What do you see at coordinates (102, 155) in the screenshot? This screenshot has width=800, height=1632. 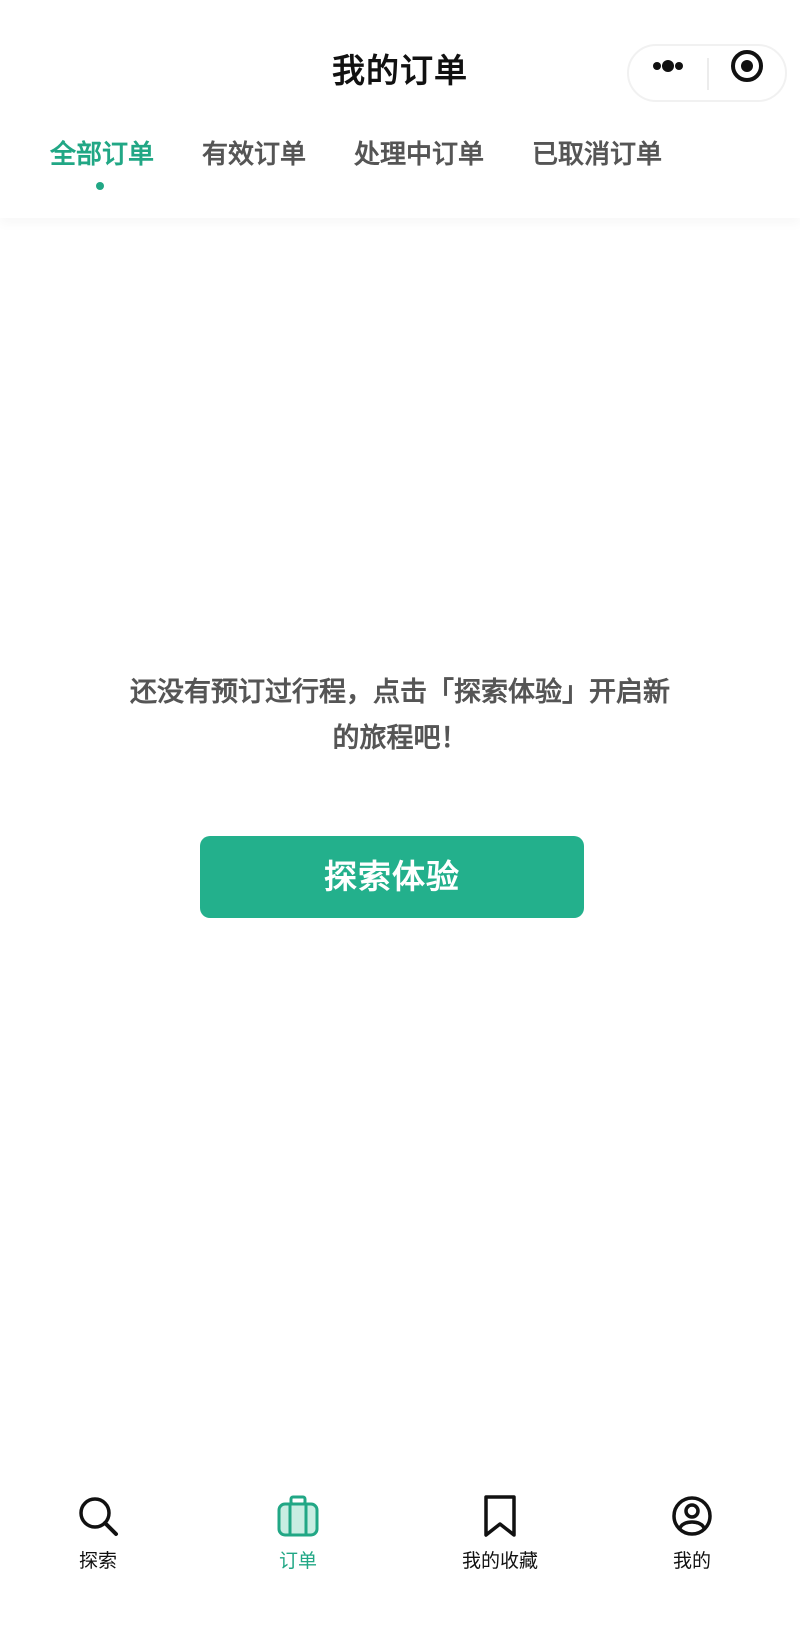 I see `tab-label: 全部订单` at bounding box center [102, 155].